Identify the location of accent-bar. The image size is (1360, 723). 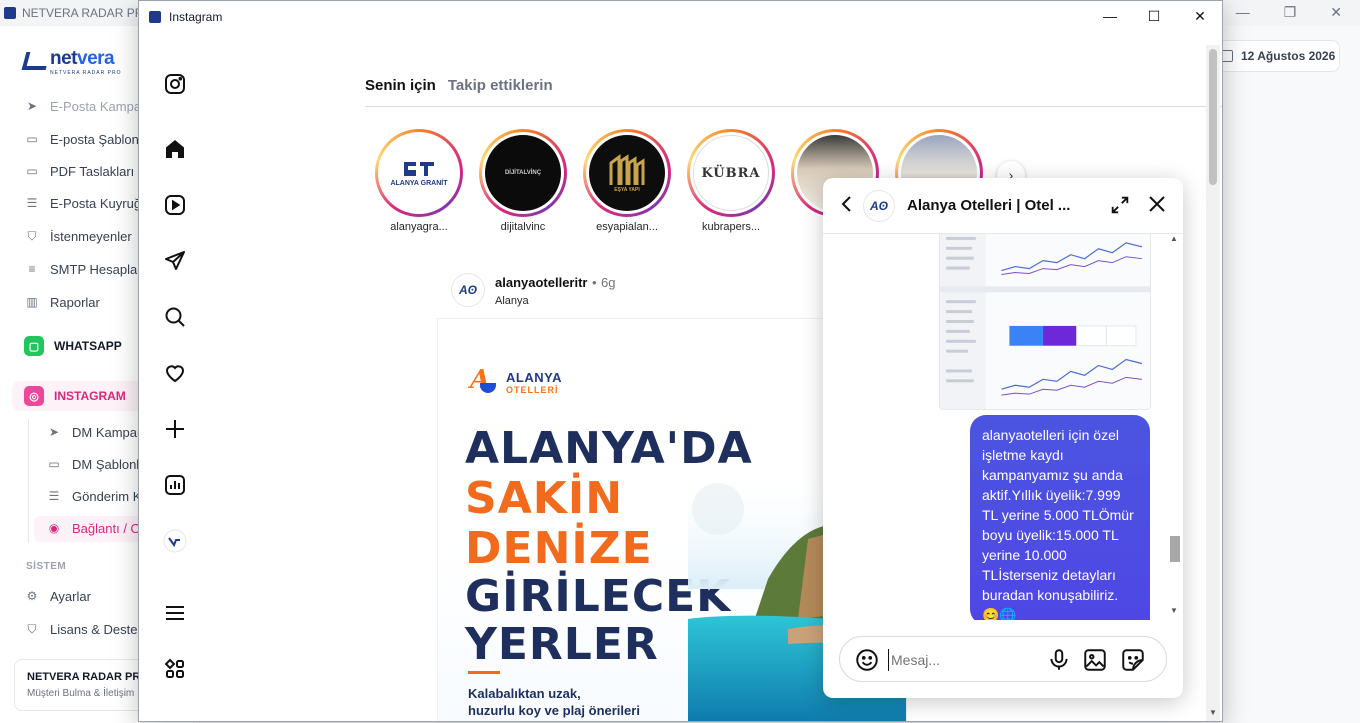
(484, 672).